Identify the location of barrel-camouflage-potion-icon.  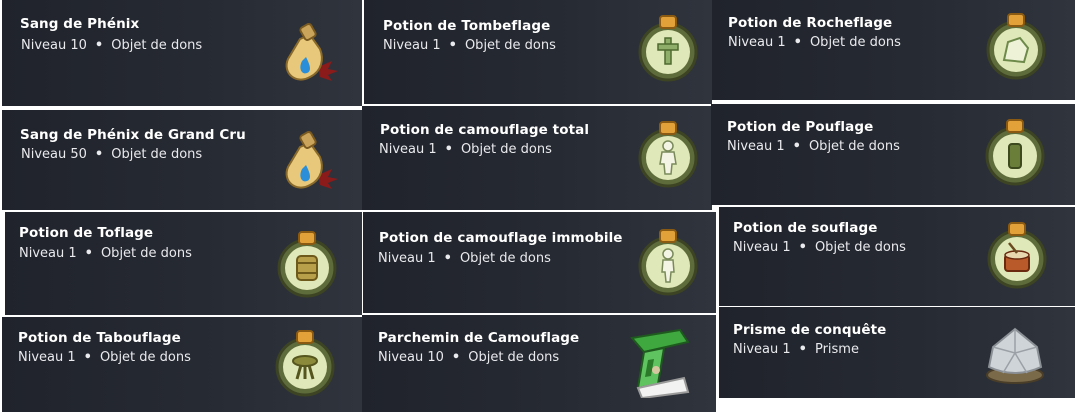
(307, 264).